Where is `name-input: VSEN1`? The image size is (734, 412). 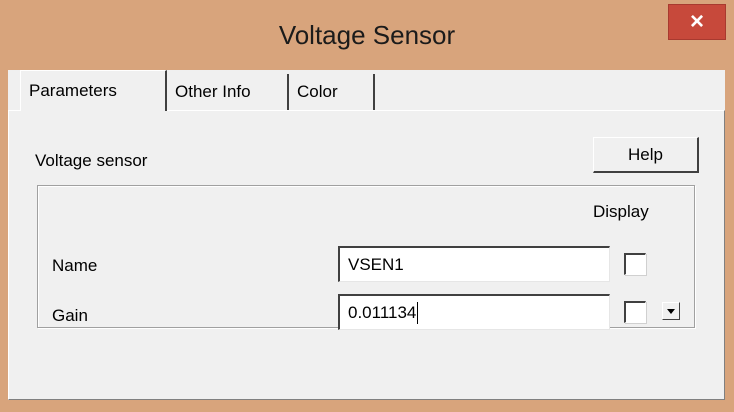
name-input: VSEN1 is located at coordinates (474, 264).